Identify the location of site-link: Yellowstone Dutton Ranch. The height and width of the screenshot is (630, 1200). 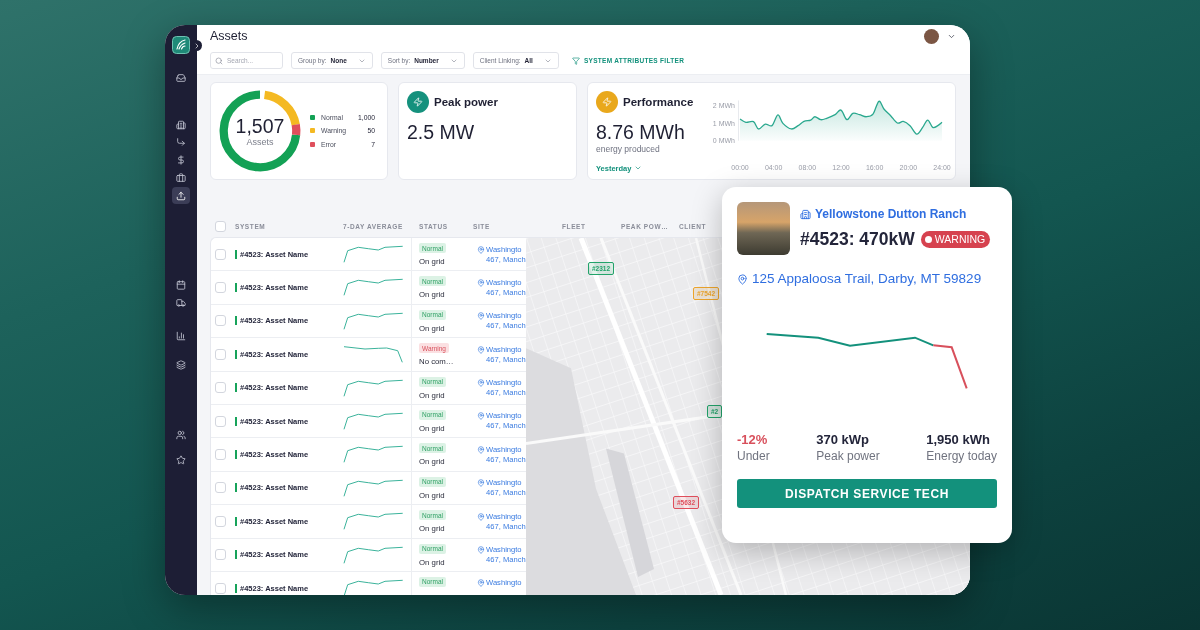
(883, 214).